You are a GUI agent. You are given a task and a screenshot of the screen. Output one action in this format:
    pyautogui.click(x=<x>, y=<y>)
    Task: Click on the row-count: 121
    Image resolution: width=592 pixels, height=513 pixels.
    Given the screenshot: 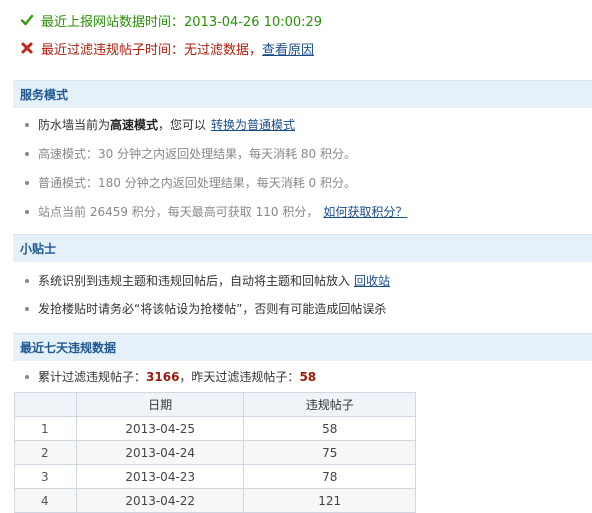 What is the action you would take?
    pyautogui.click(x=329, y=500)
    